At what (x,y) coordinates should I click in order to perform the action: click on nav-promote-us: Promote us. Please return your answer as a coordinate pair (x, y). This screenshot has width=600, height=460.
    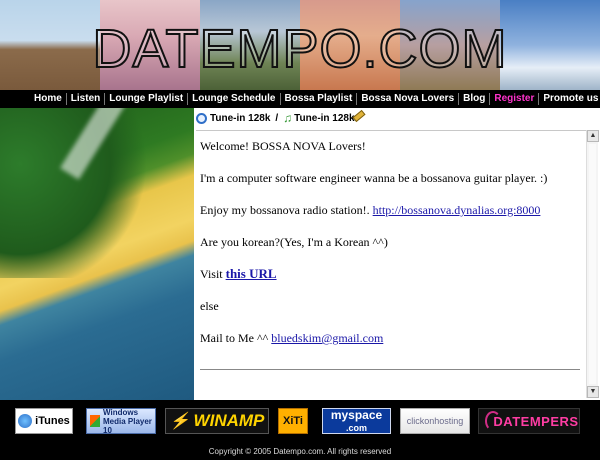
    Looking at the image, I should click on (569, 99).